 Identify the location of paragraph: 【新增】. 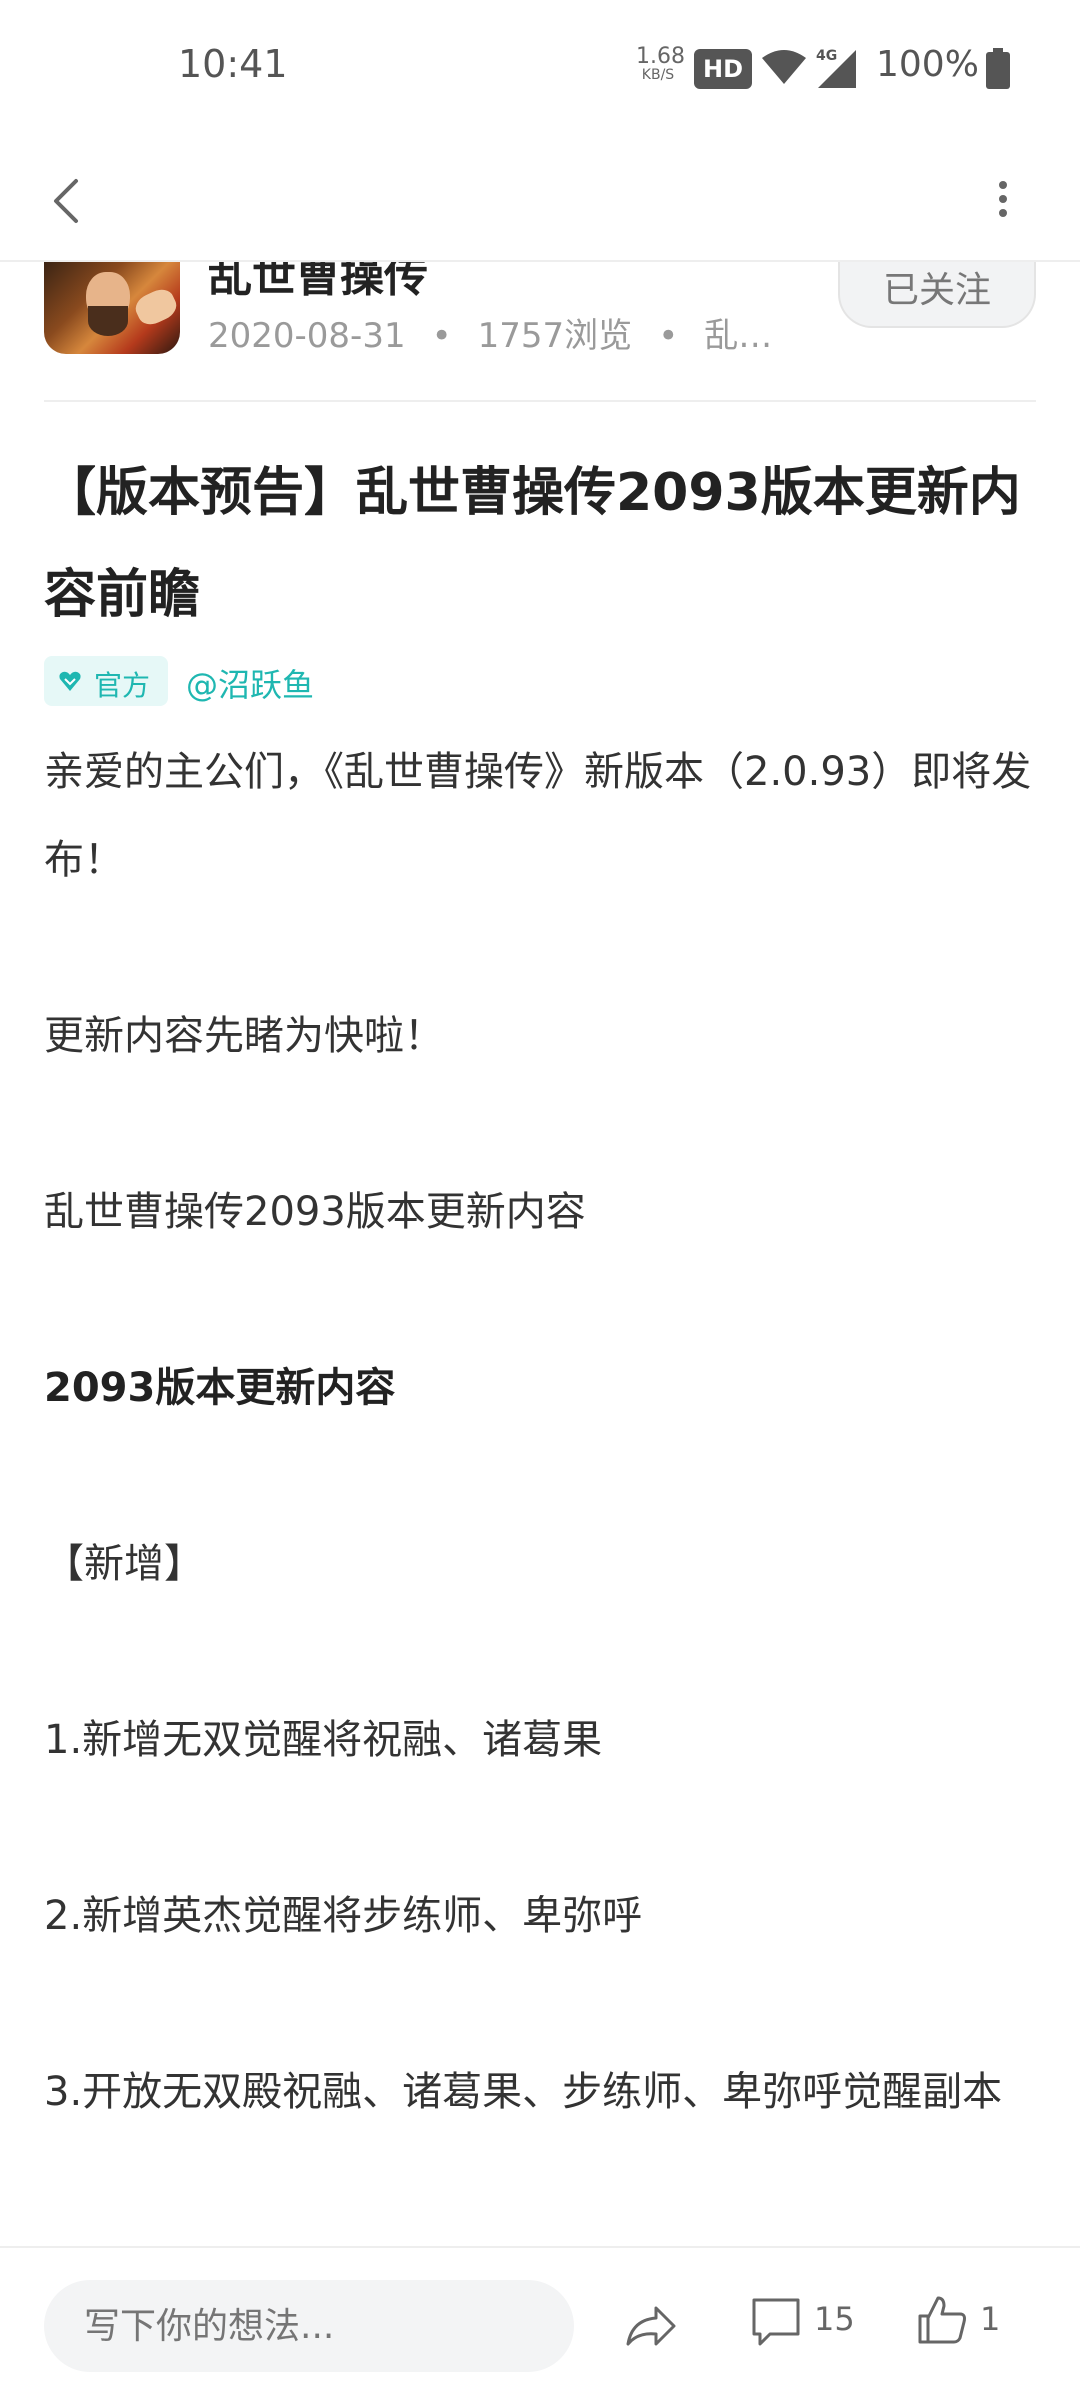
(124, 1564).